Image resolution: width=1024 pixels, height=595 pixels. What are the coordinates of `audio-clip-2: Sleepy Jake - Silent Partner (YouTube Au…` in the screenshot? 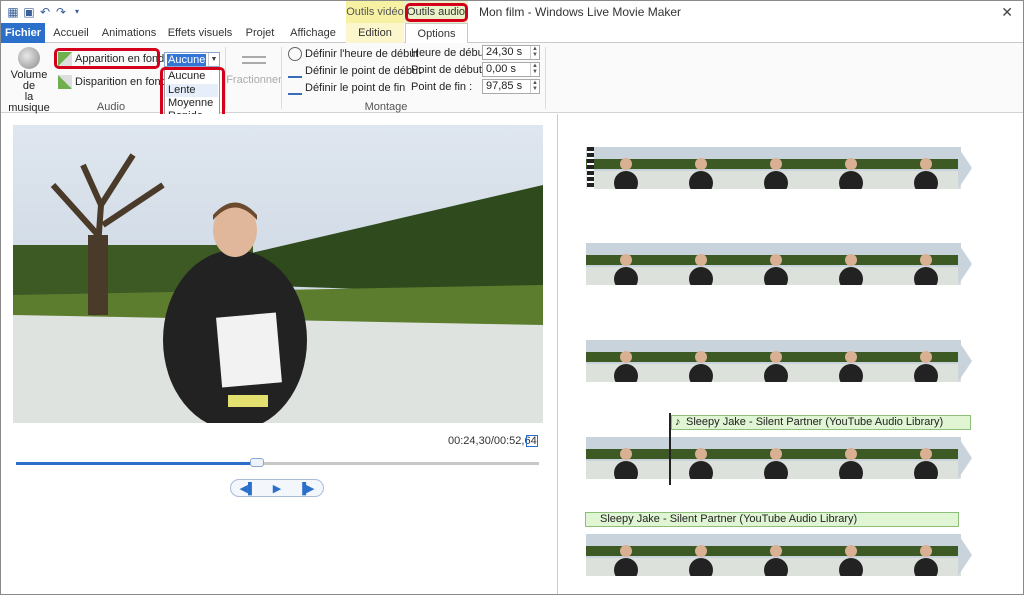 It's located at (772, 519).